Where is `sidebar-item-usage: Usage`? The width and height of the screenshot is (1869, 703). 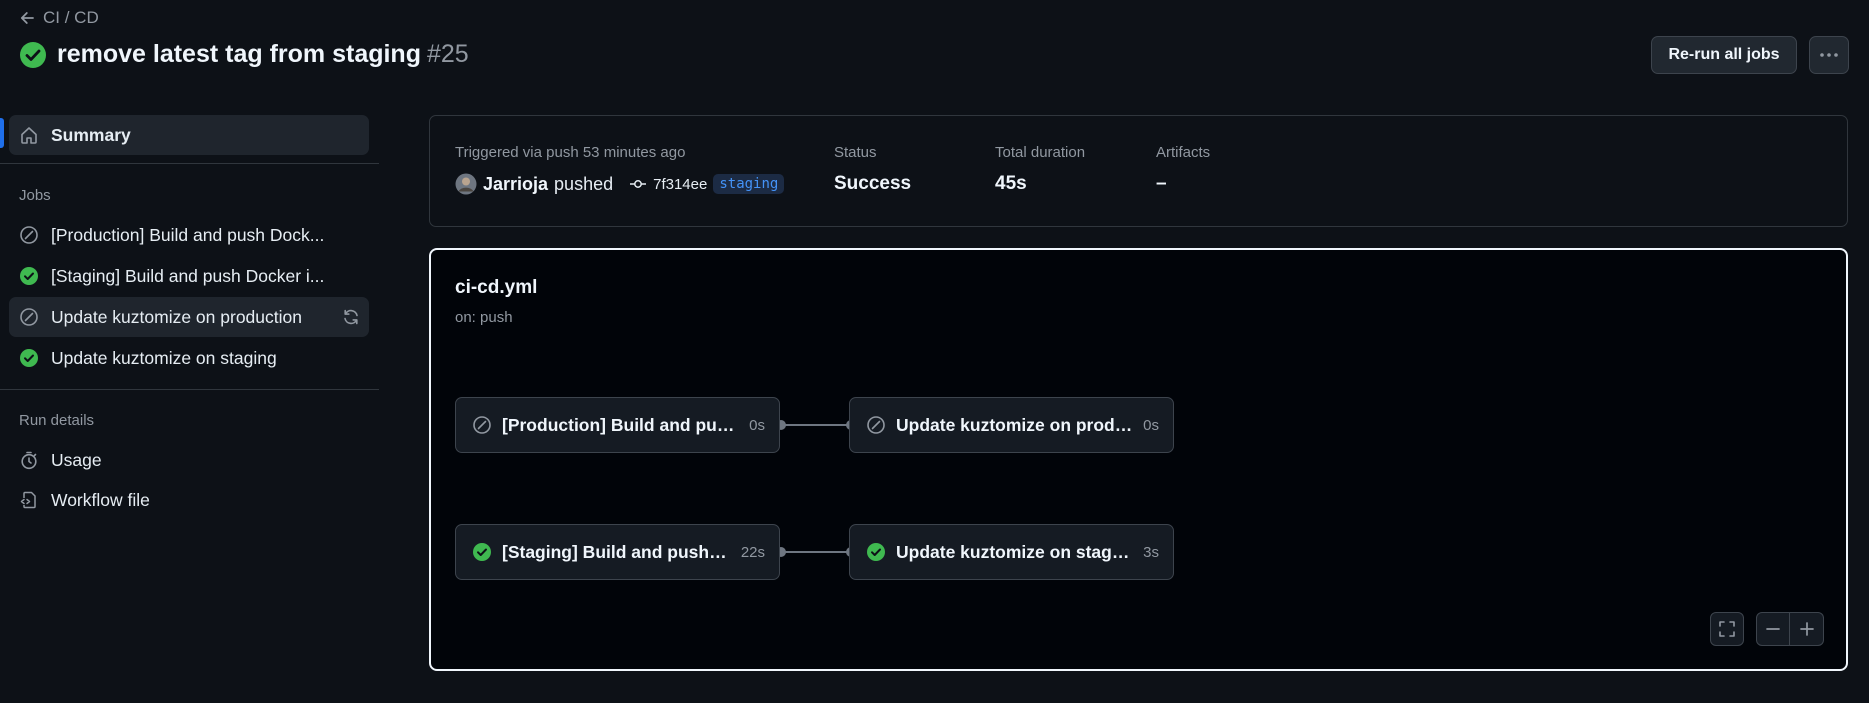
sidebar-item-usage: Usage is located at coordinates (189, 460).